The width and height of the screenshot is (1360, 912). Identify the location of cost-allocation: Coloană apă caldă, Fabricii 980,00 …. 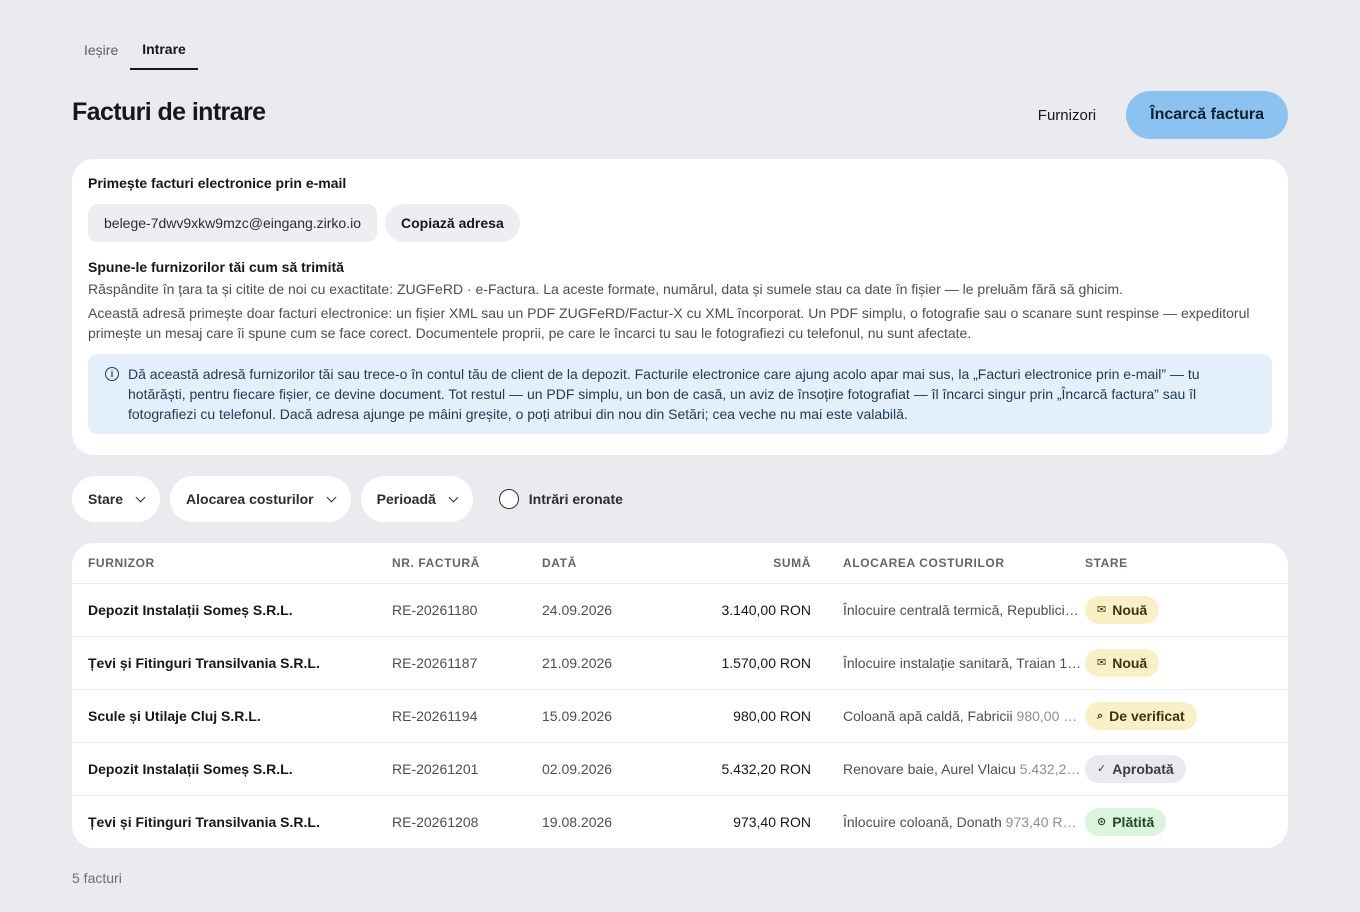
(948, 716).